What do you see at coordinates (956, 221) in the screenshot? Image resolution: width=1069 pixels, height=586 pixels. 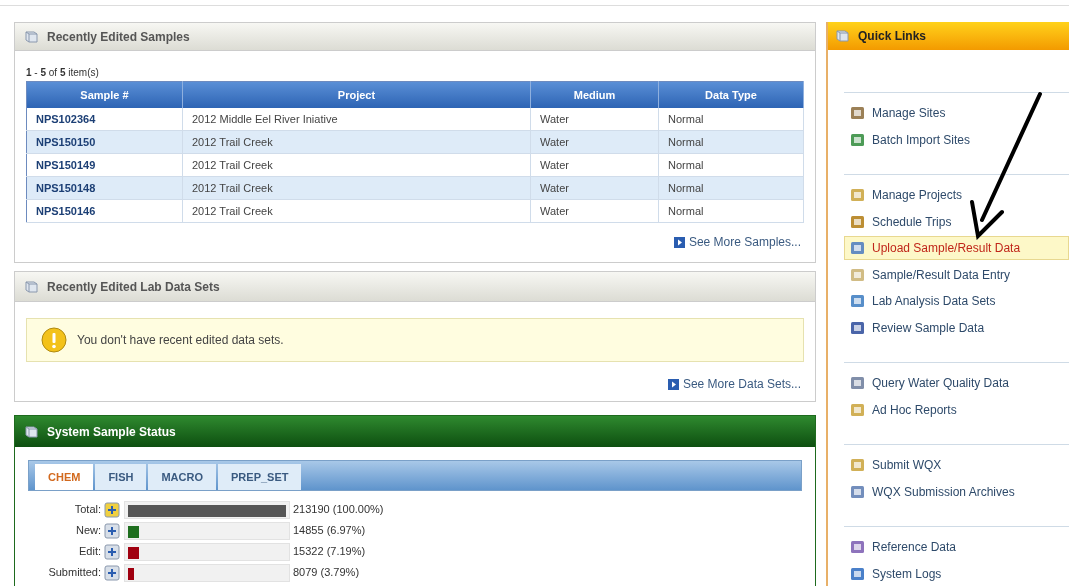 I see `quick-link: Schedule Trips` at bounding box center [956, 221].